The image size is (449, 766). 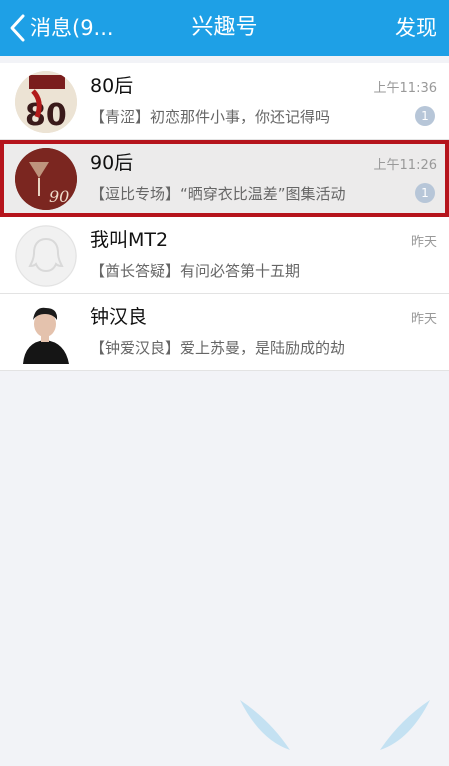 I want to click on discover-button: 发现, so click(x=416, y=28).